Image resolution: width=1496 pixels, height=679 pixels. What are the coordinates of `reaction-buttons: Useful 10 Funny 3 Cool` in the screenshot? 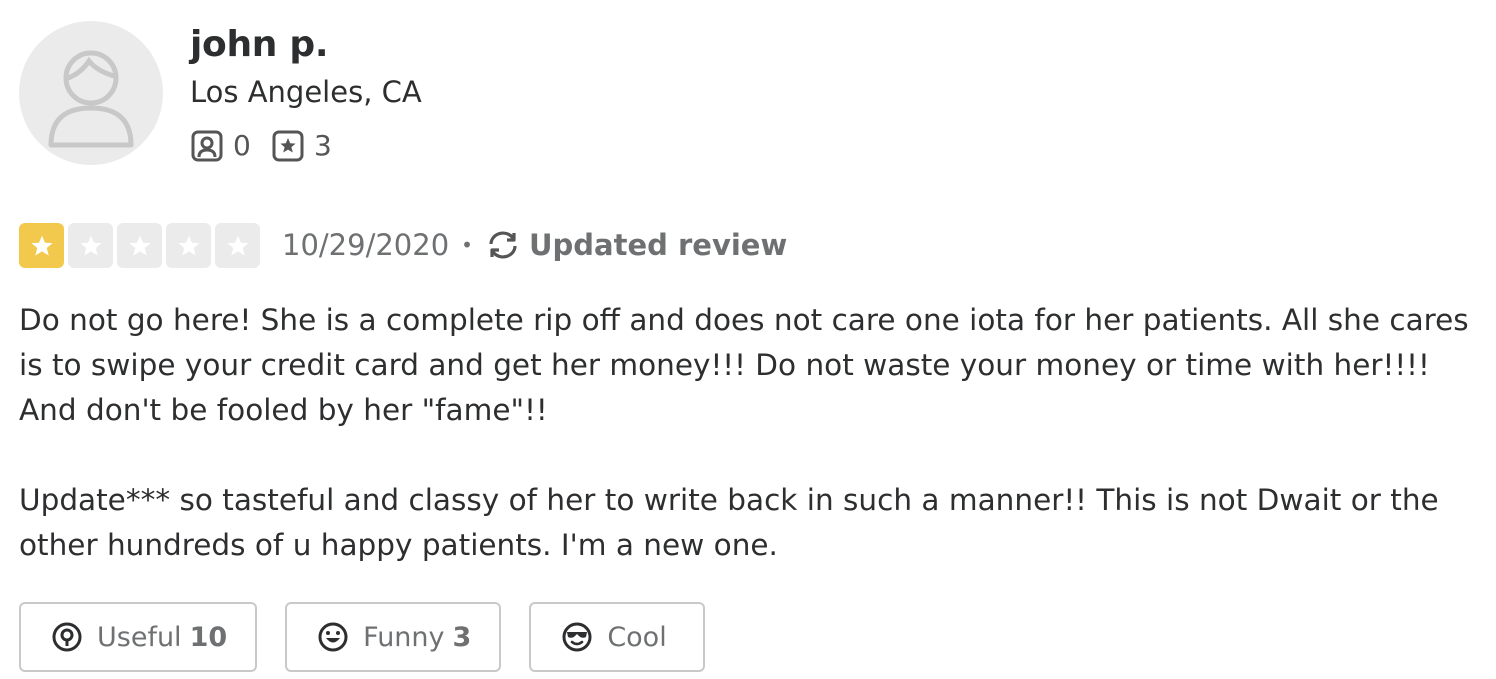 It's located at (376, 637).